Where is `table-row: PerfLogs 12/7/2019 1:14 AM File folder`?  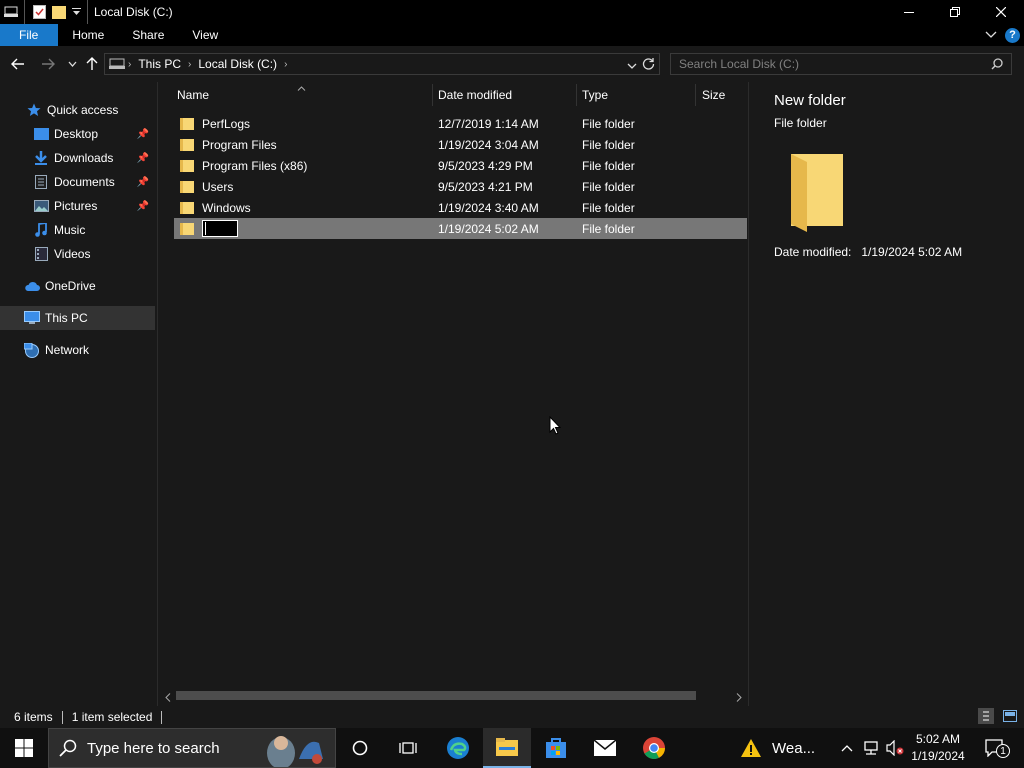 table-row: PerfLogs 12/7/2019 1:14 AM File folder is located at coordinates (460, 123).